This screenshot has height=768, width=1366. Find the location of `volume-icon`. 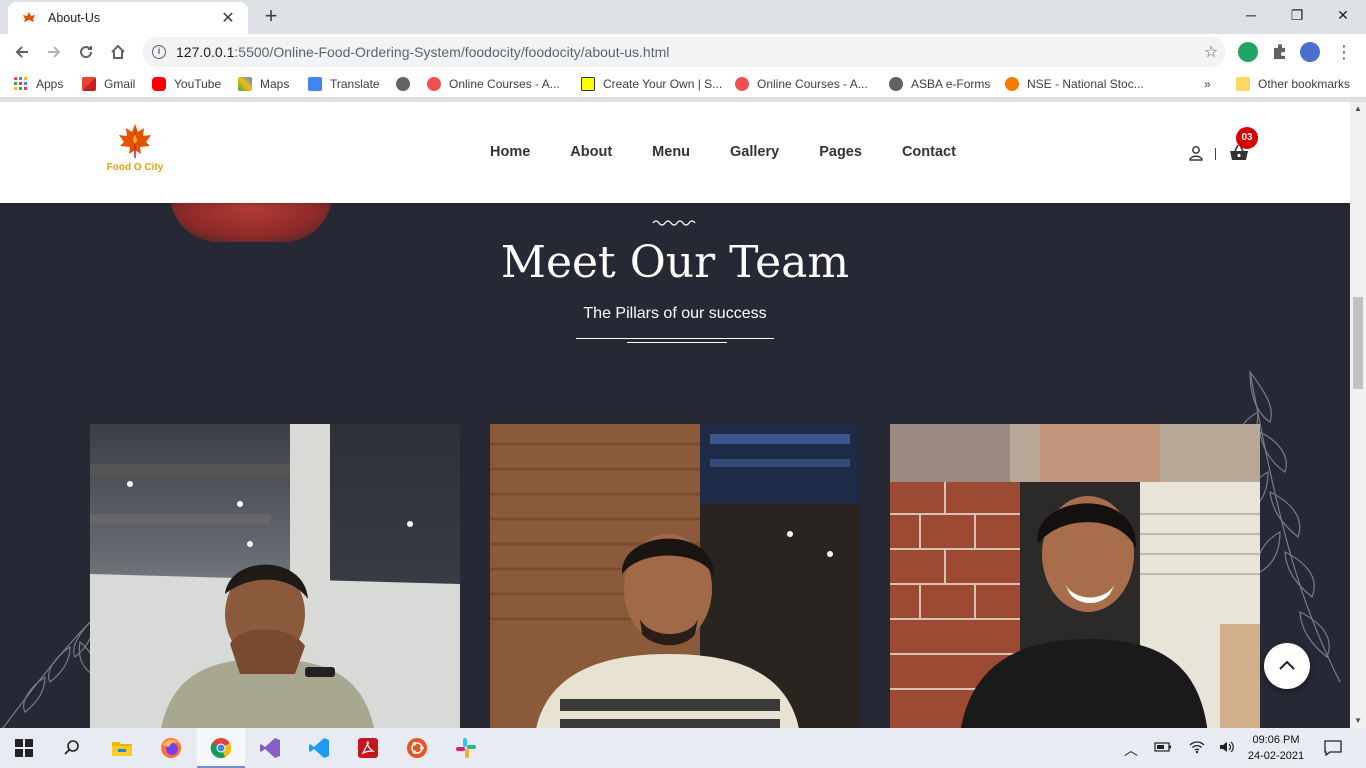

volume-icon is located at coordinates (1227, 748).